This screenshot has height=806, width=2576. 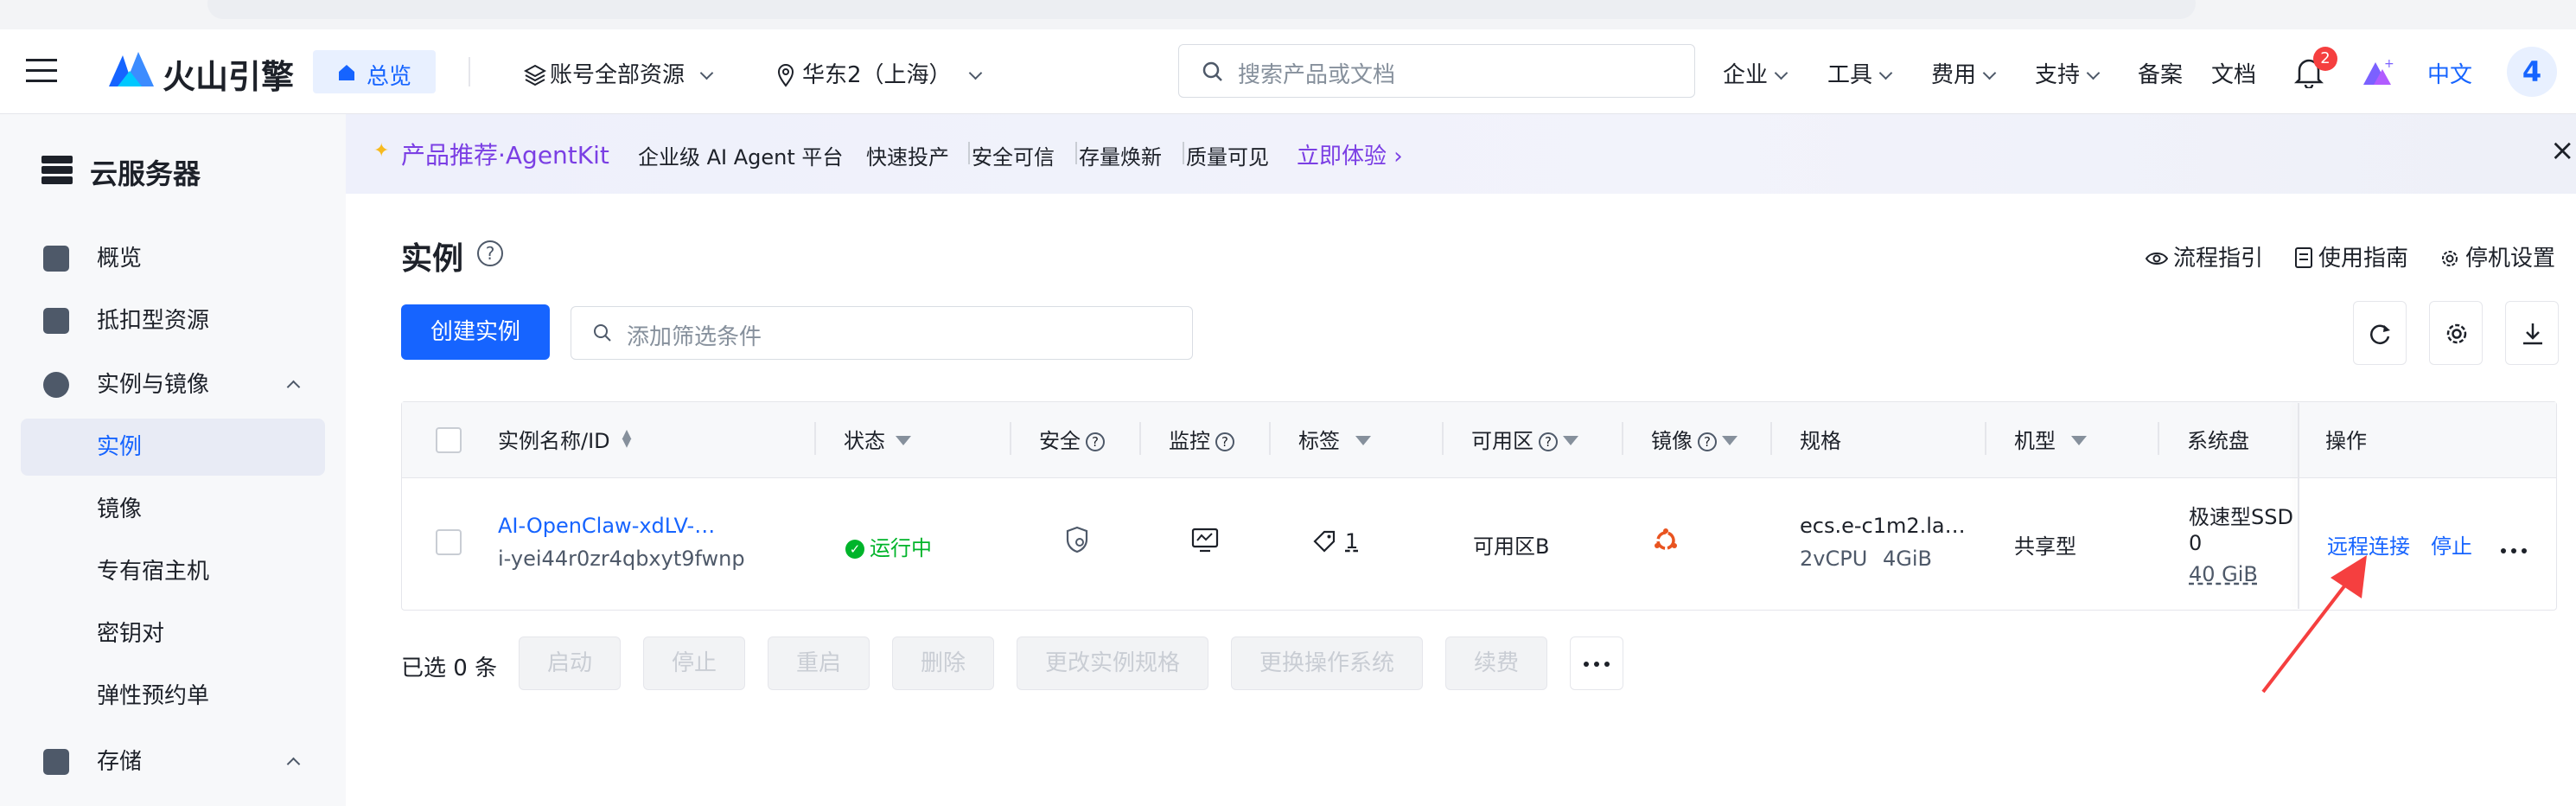 I want to click on menu-icon, so click(x=41, y=72).